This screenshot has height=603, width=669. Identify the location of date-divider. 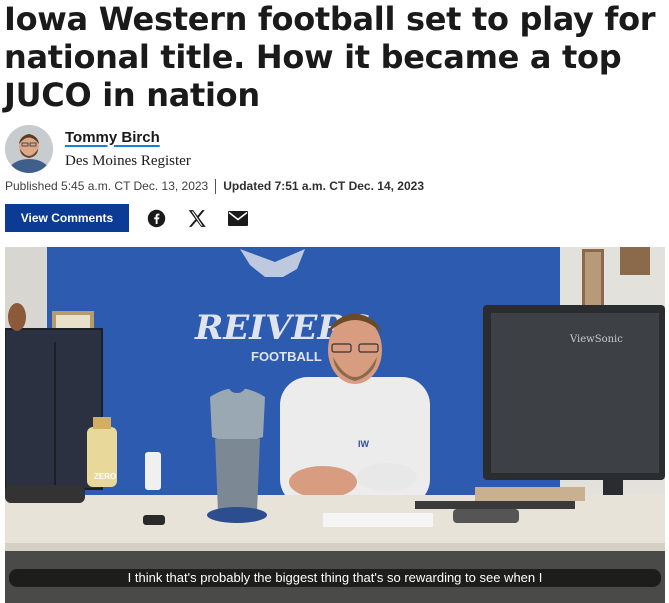
(216, 186).